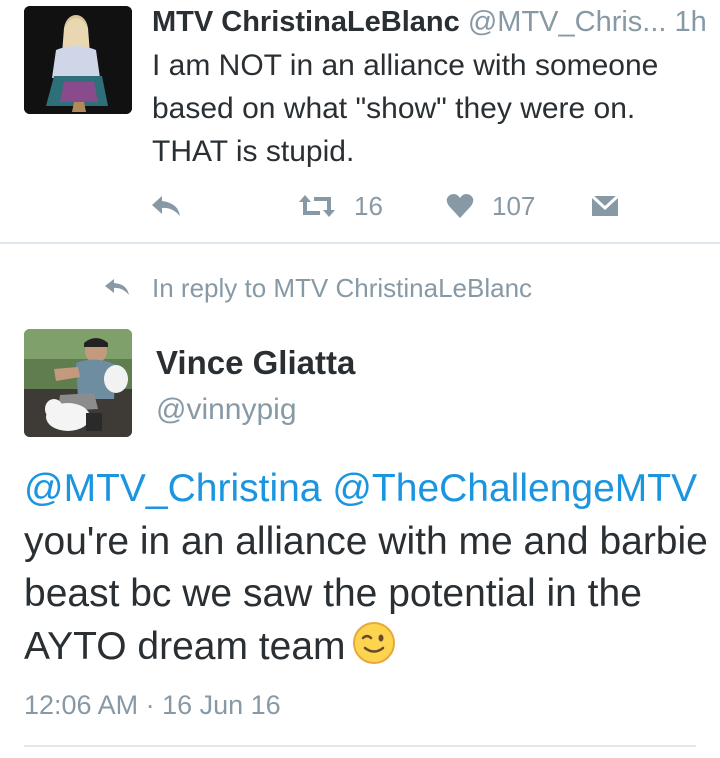 The width and height of the screenshot is (720, 758). I want to click on direct-message-icon, so click(605, 206).